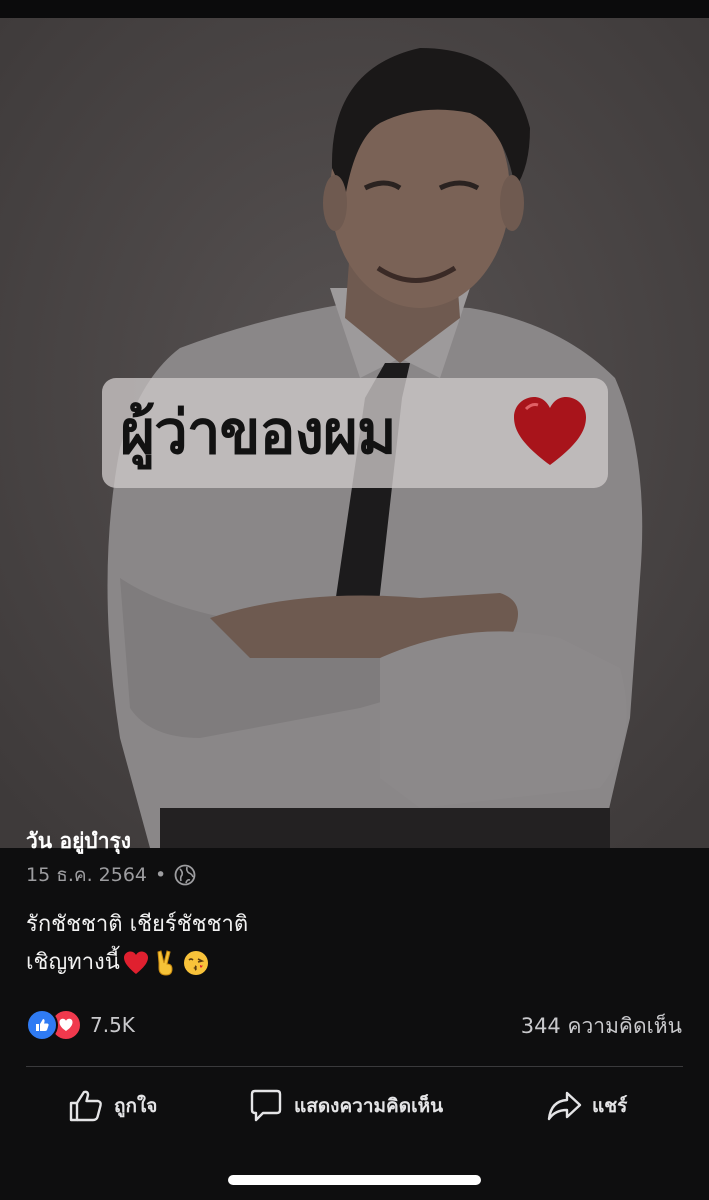 This screenshot has height=1200, width=709. I want to click on reaction-summary: 7.5K, so click(80, 1025).